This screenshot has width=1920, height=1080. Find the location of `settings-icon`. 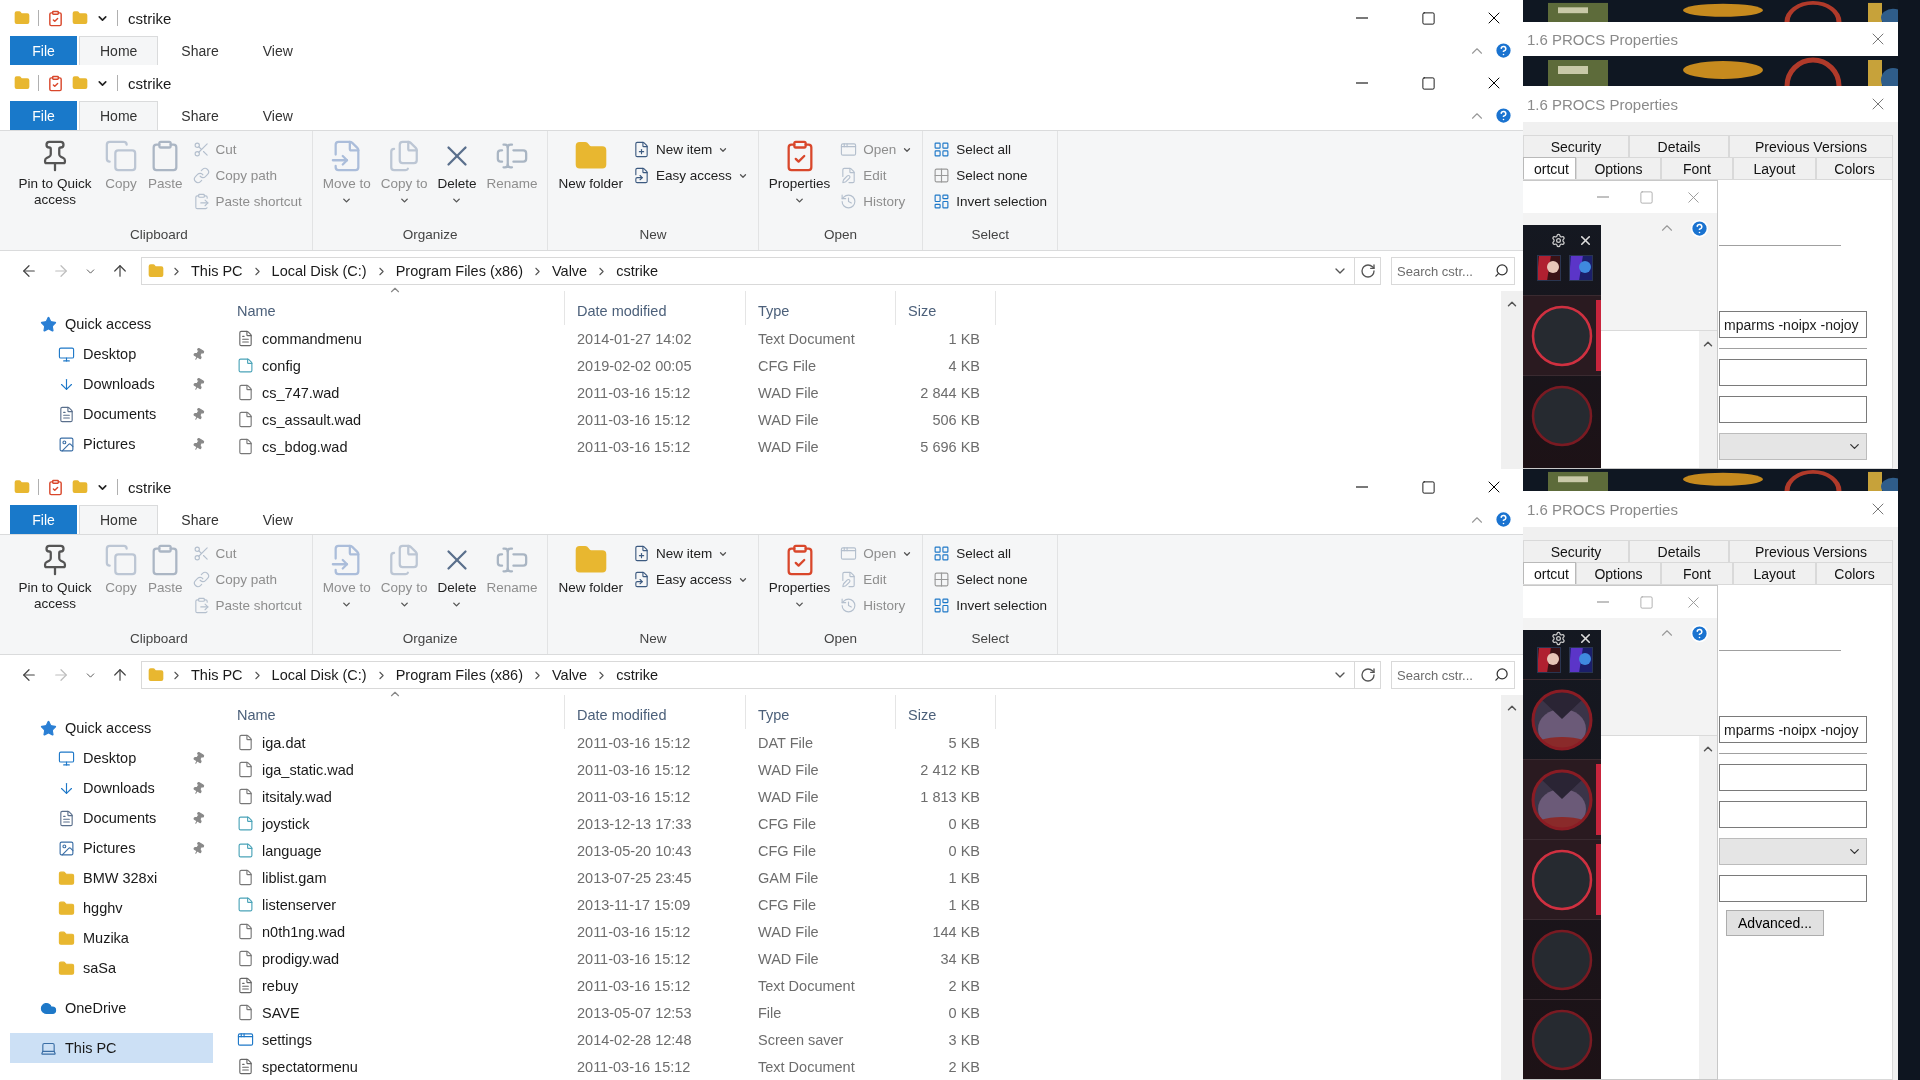

settings-icon is located at coordinates (1558, 240).